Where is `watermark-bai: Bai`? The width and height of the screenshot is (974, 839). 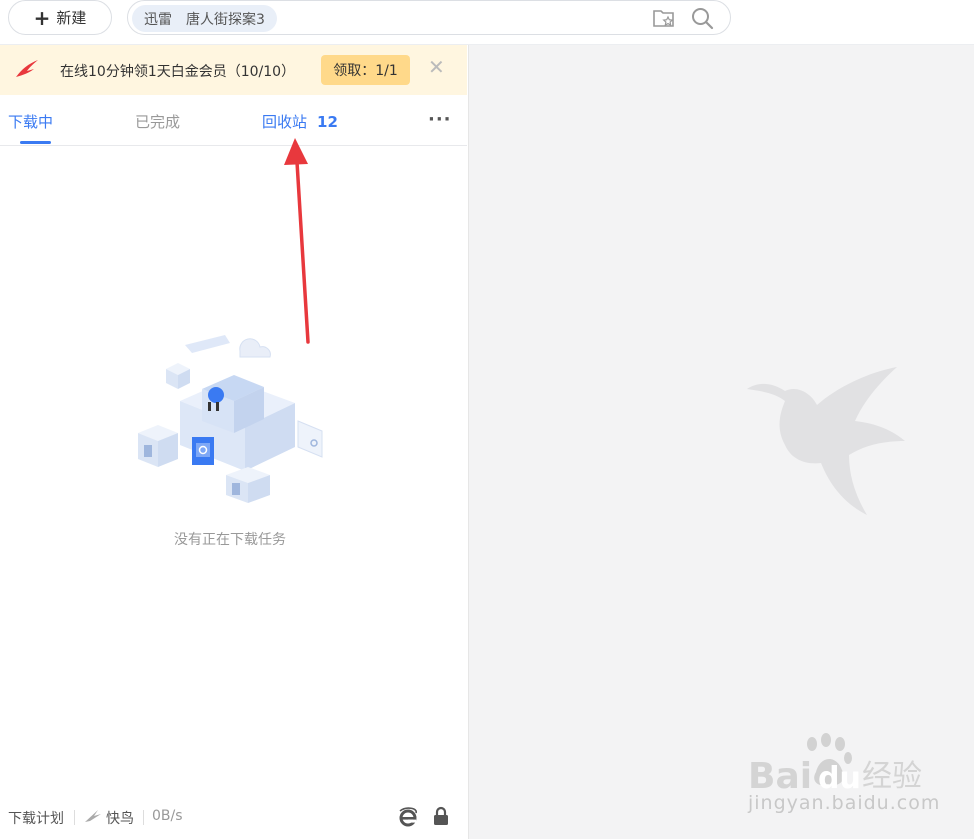 watermark-bai: Bai is located at coordinates (780, 776).